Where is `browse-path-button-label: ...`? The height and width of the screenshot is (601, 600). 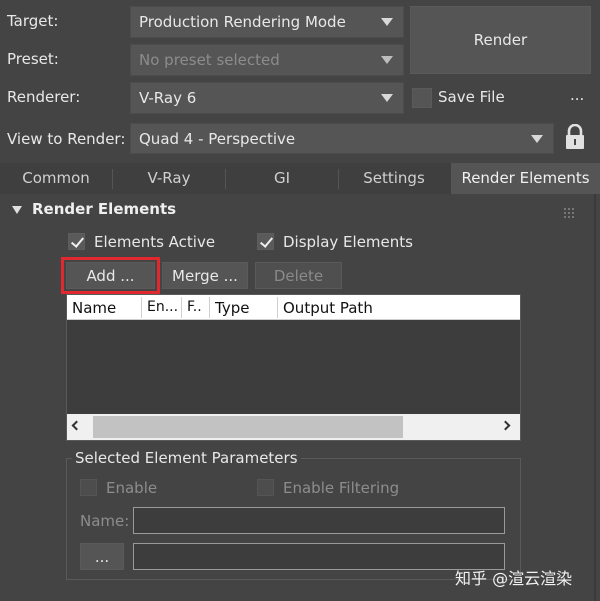 browse-path-button-label: ... is located at coordinates (102, 557).